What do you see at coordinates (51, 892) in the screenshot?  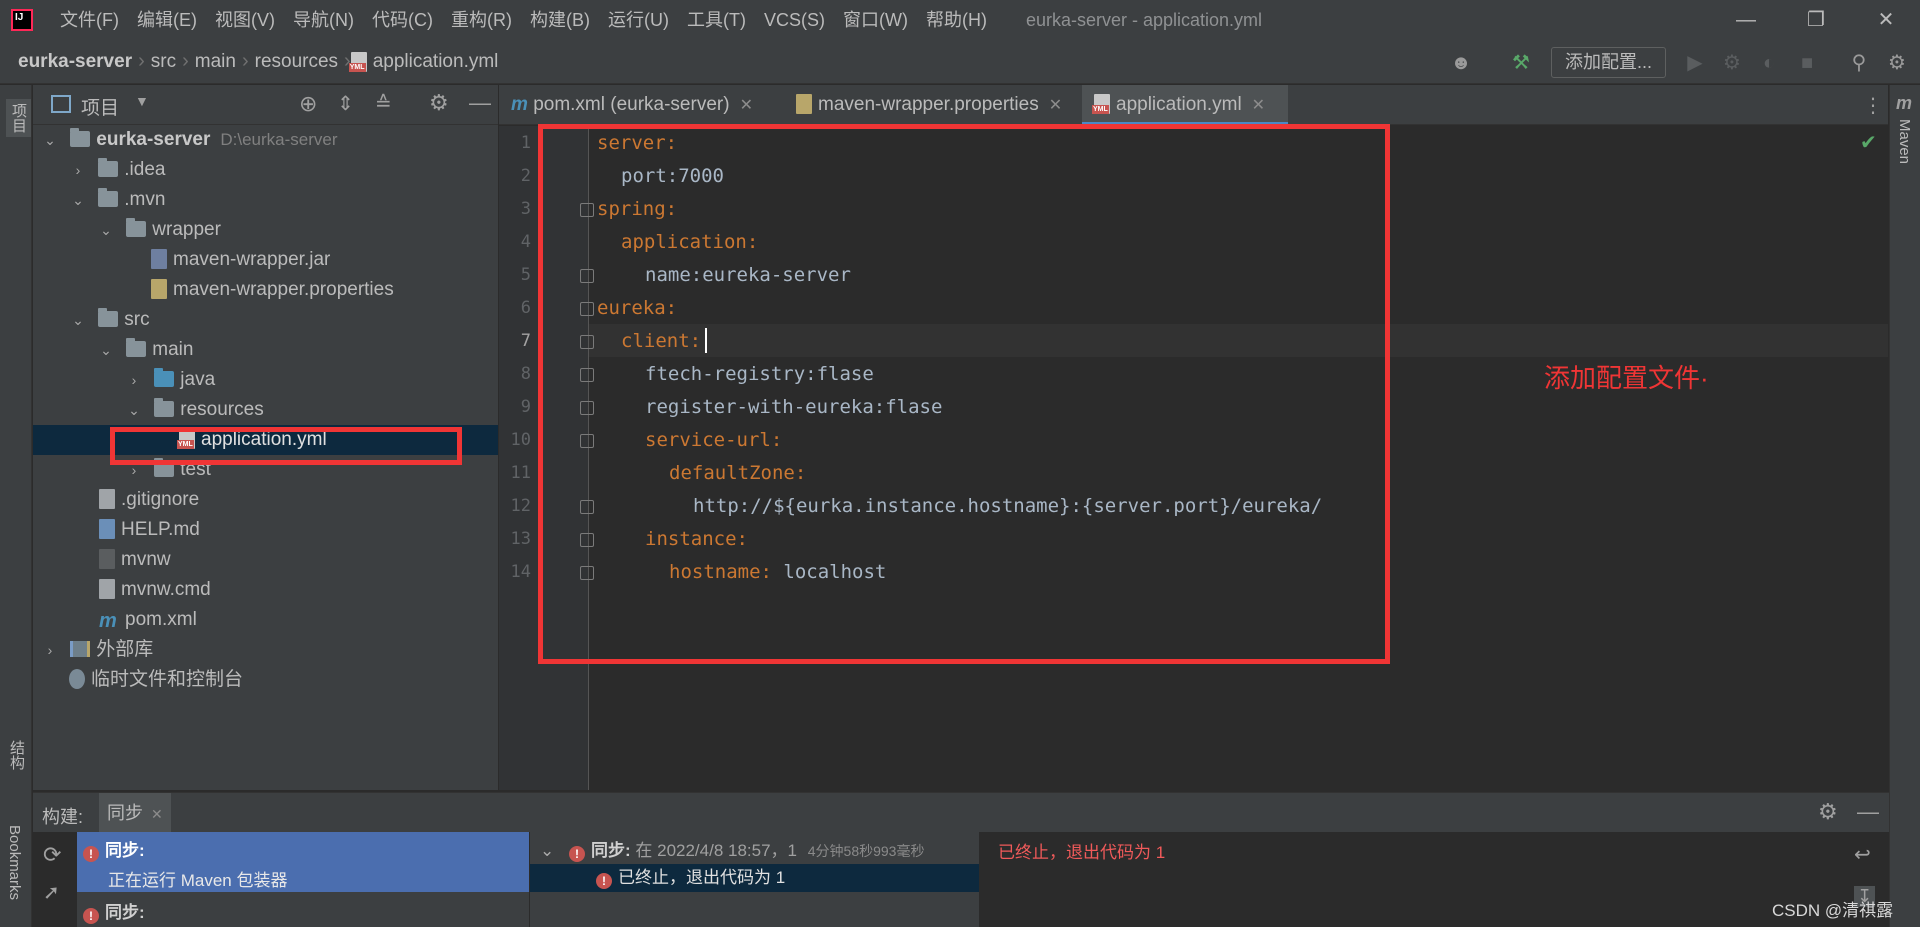 I see `pin-icon: ➚` at bounding box center [51, 892].